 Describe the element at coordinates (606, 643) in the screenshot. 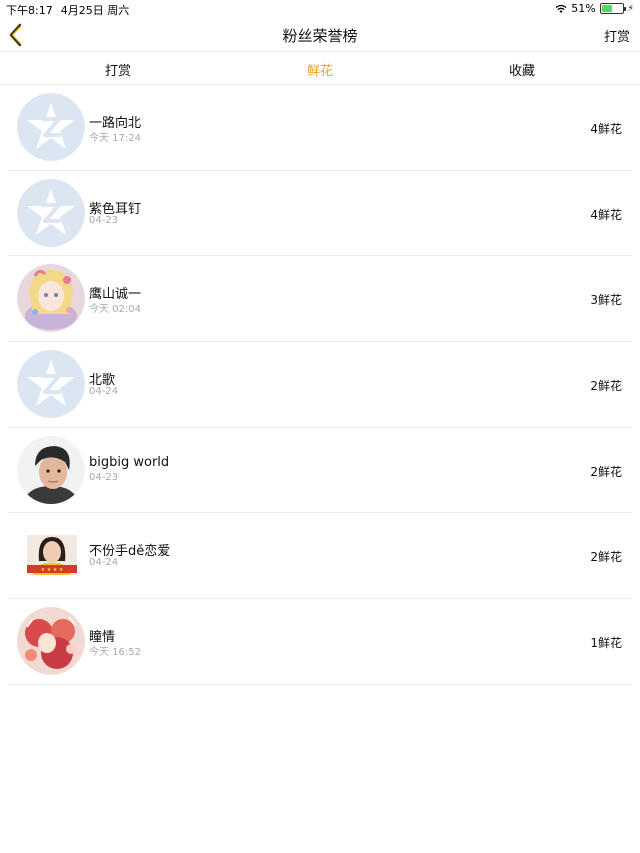

I see `flower-count: 1鲜花` at that location.